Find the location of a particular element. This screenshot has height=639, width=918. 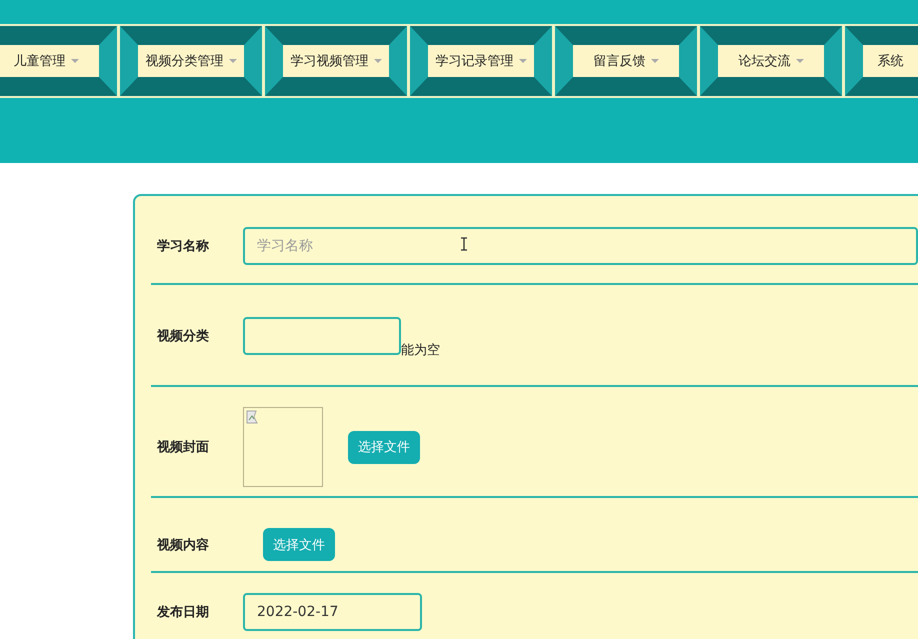

menu-button: 视频分类管理 is located at coordinates (191, 61).